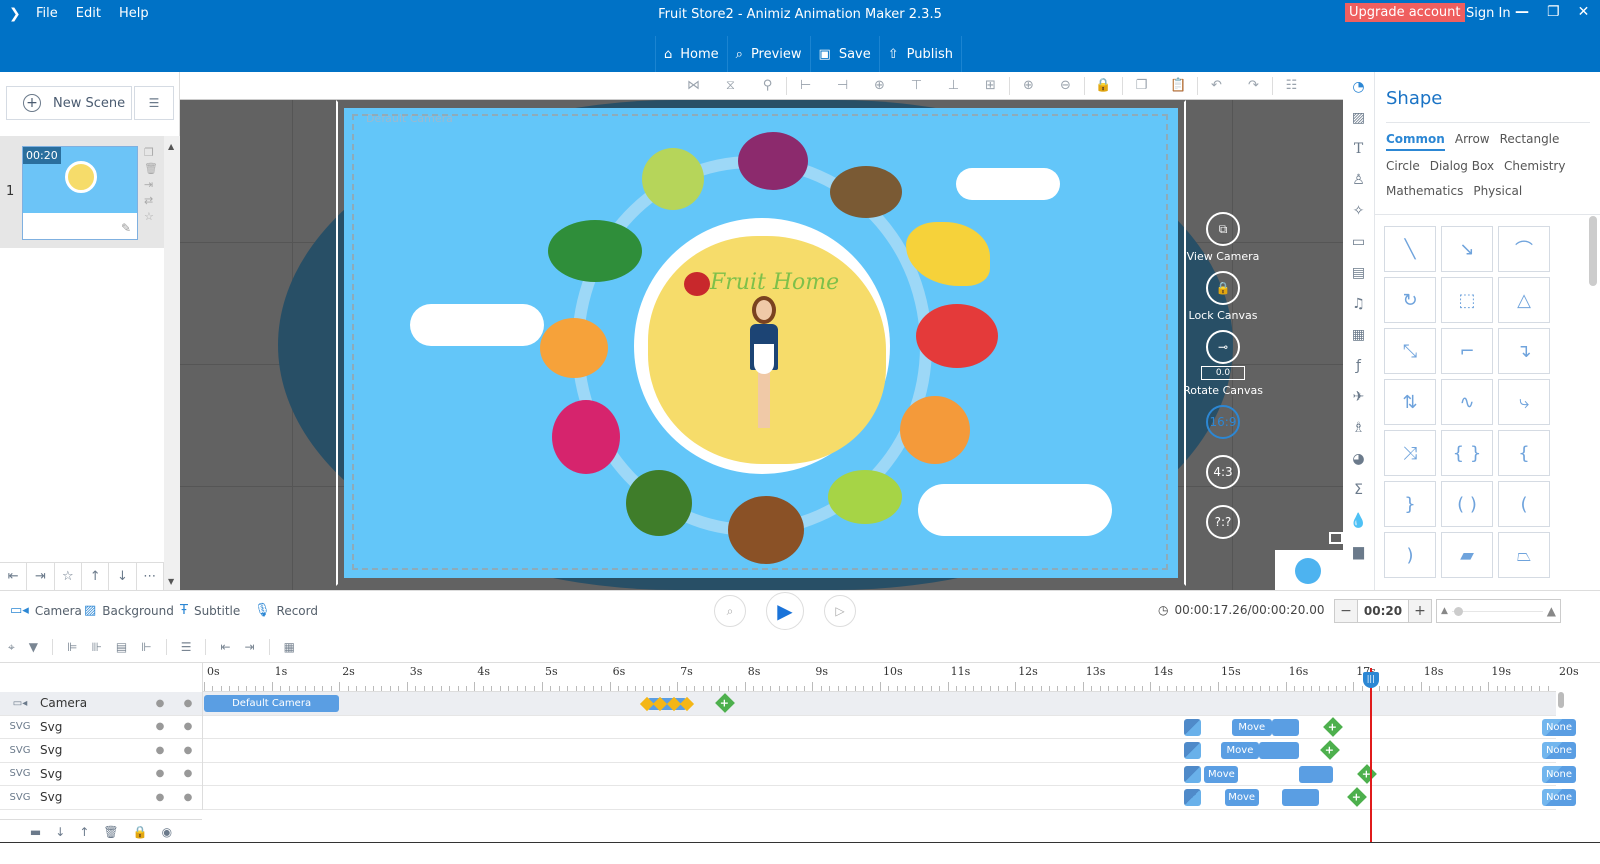 The height and width of the screenshot is (864, 1600). Describe the element at coordinates (72, 647) in the screenshot. I see `align-start-icon: ⊫` at that location.